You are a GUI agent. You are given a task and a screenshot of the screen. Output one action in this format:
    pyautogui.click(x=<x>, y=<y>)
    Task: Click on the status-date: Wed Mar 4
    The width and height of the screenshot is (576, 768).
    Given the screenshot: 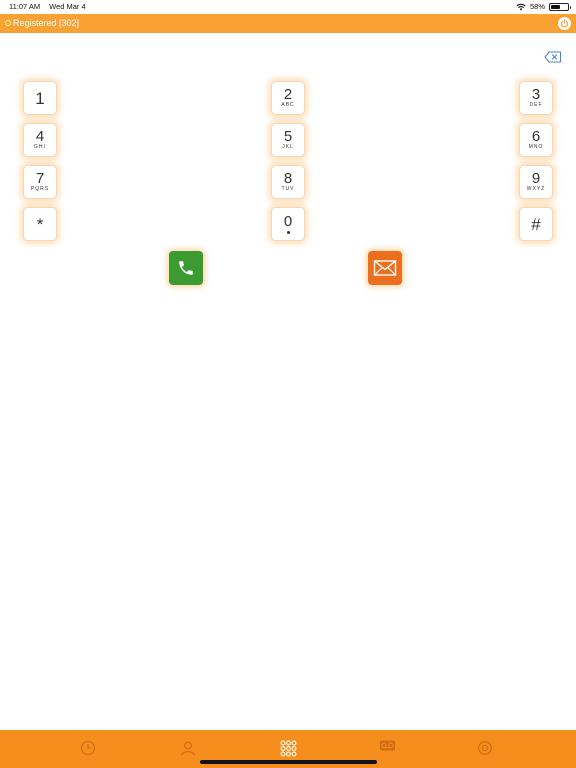 What is the action you would take?
    pyautogui.click(x=67, y=6)
    